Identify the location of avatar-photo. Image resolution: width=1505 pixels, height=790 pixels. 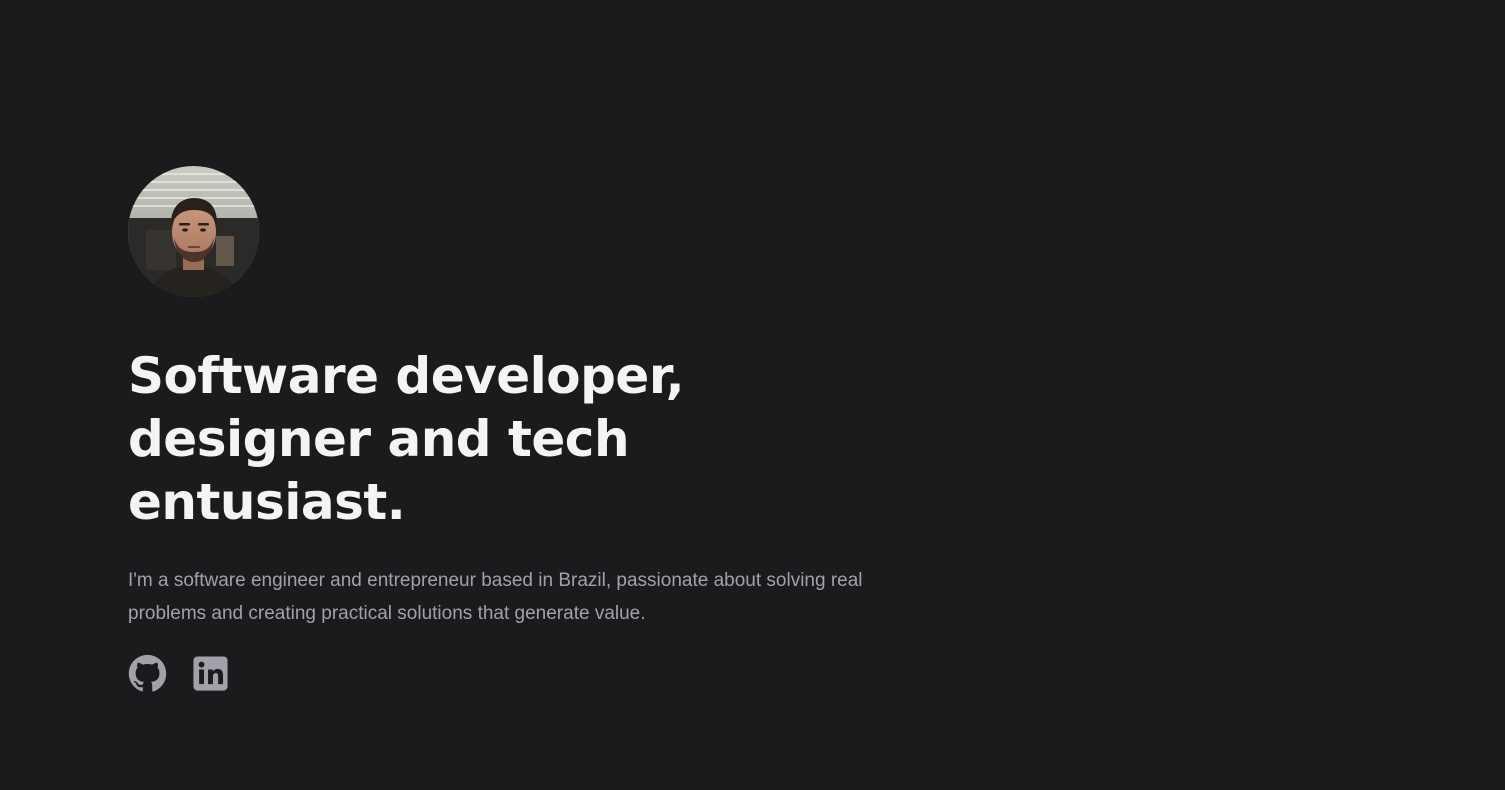
(193, 231).